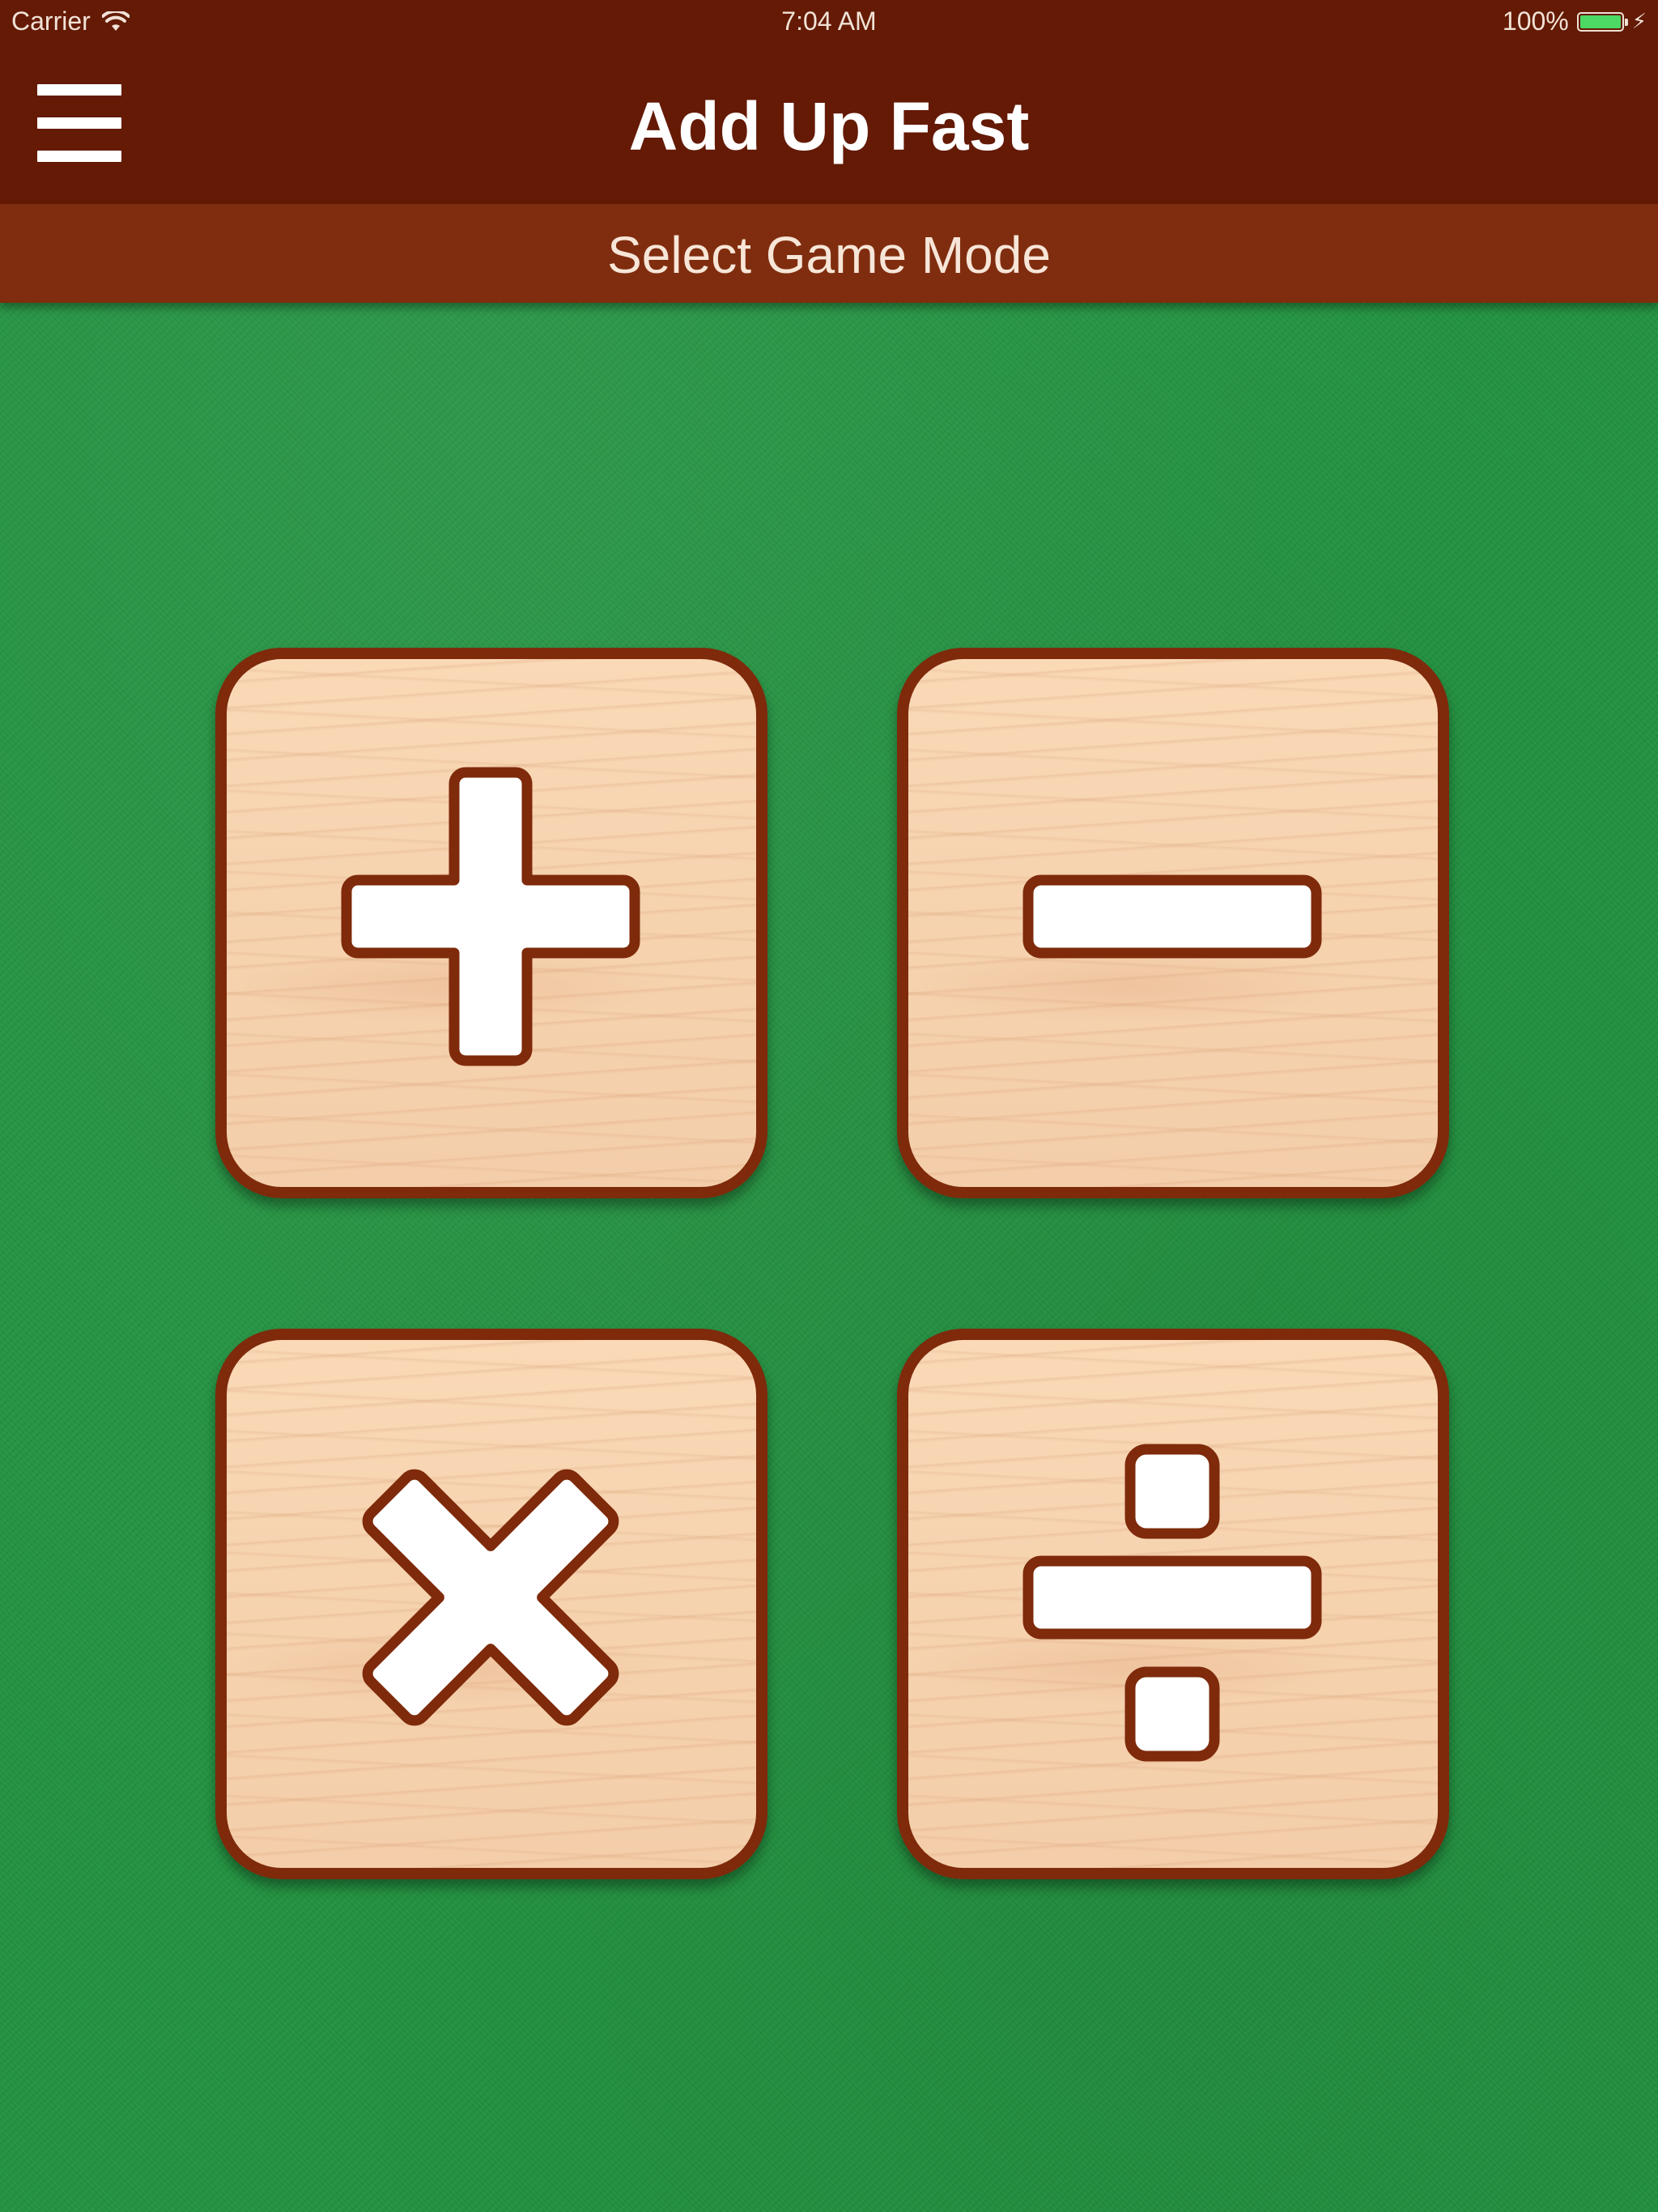 This screenshot has height=2212, width=1658. I want to click on plus-icon, so click(490, 917).